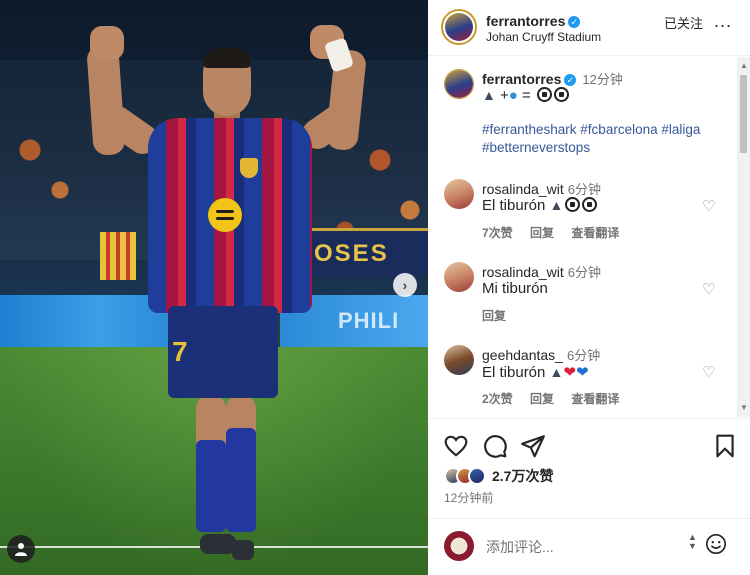 This screenshot has height=575, width=750. What do you see at coordinates (459, 27) in the screenshot?
I see `author-avatar` at bounding box center [459, 27].